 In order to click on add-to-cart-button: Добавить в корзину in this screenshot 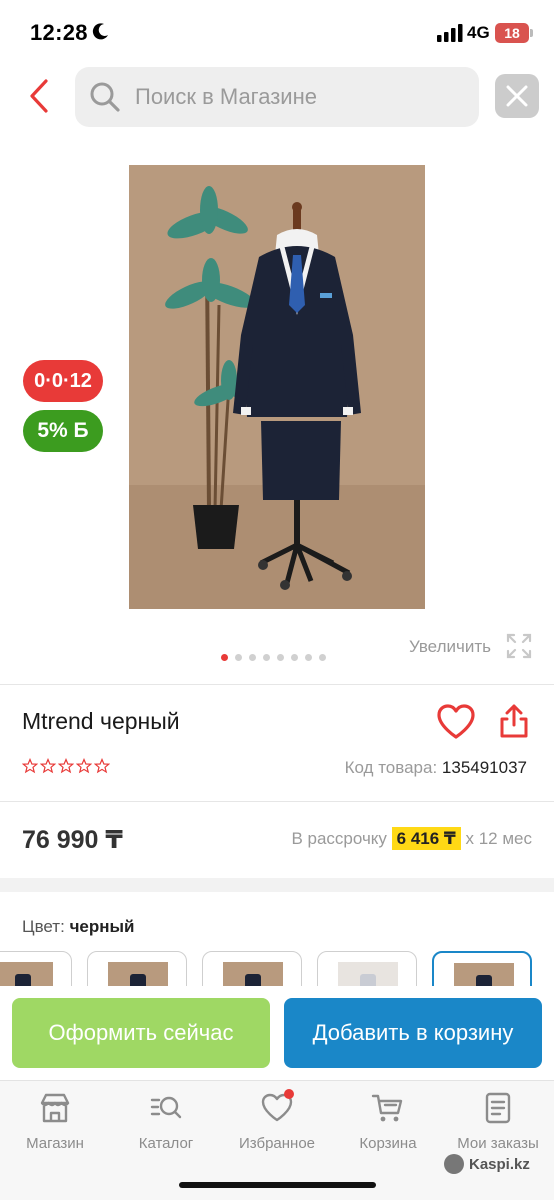, I will do `click(413, 1033)`.